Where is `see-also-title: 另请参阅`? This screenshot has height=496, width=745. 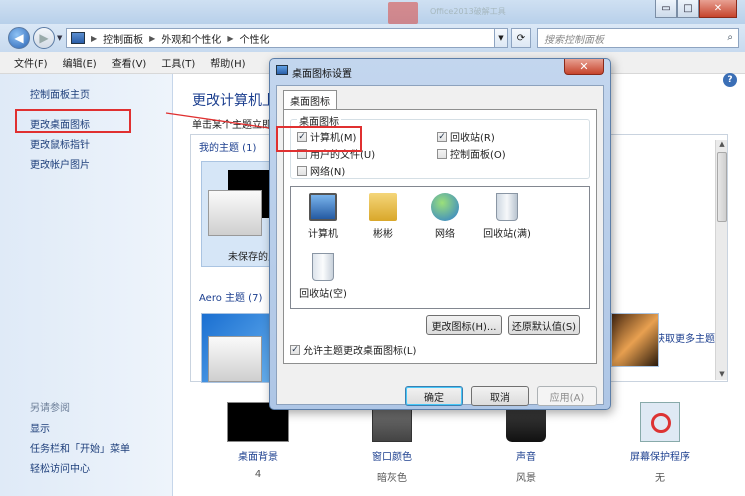
see-also-title: 另请参阅 is located at coordinates (50, 408).